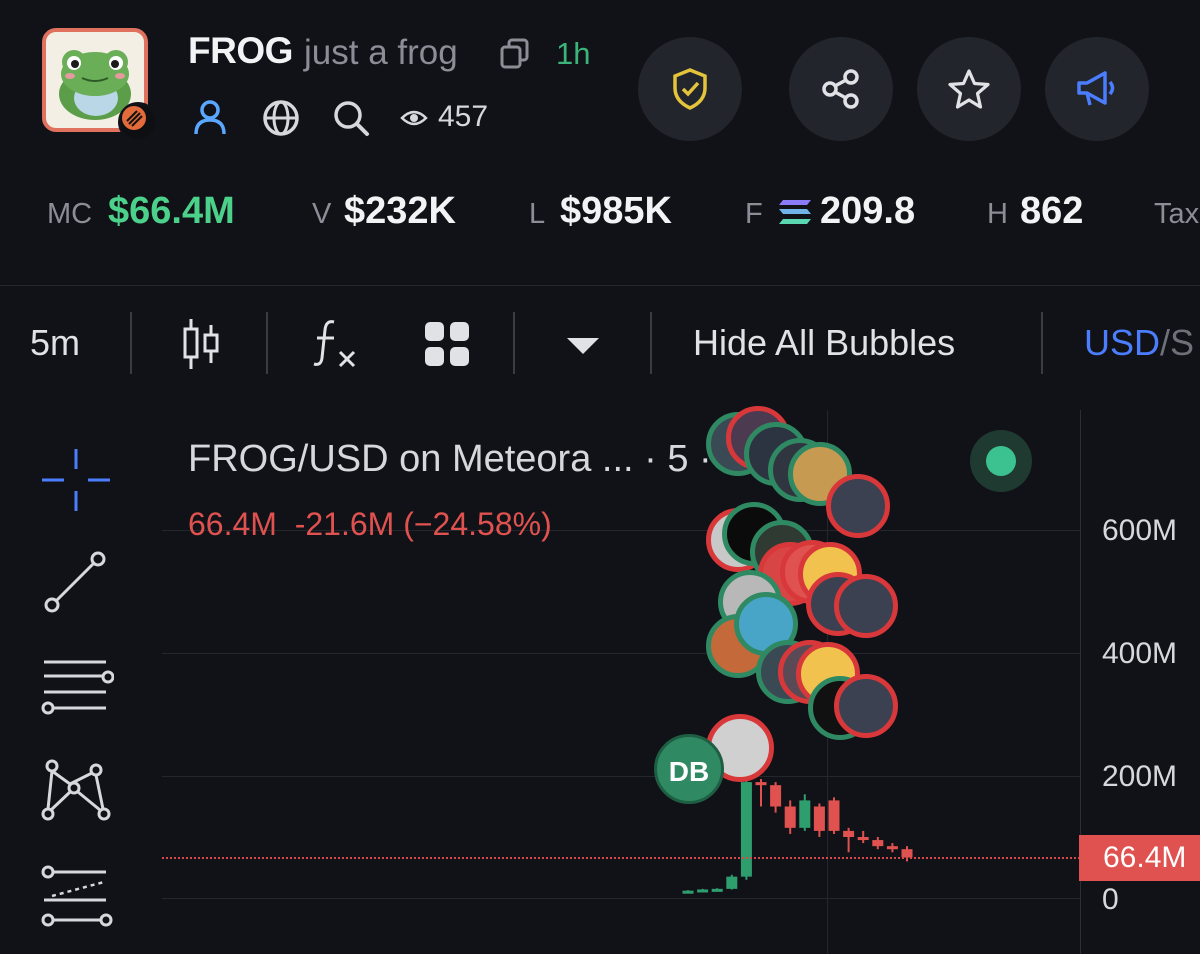 This screenshot has height=954, width=1200. What do you see at coordinates (1001, 461) in the screenshot?
I see `live-status-indicator` at bounding box center [1001, 461].